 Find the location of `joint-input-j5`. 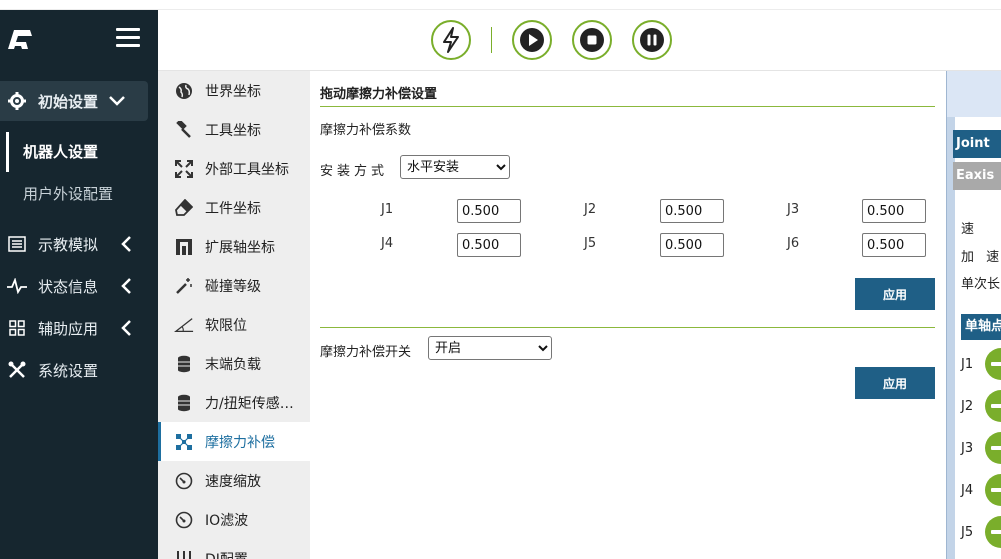

joint-input-j5 is located at coordinates (692, 245).